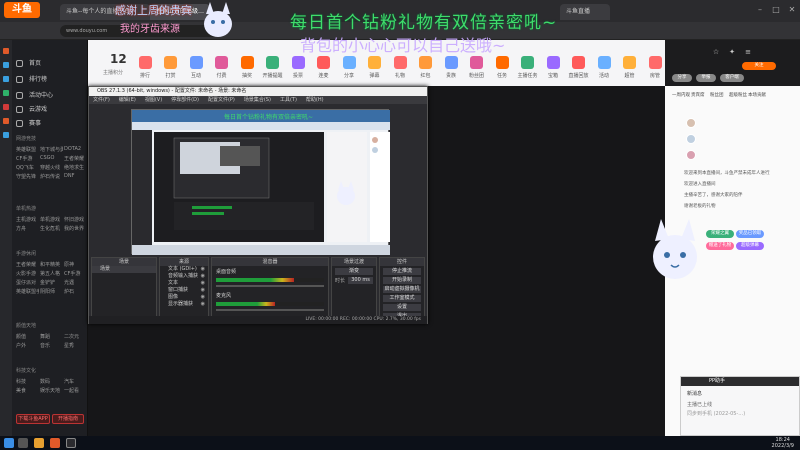  What do you see at coordinates (51, 167) in the screenshot?
I see `category-link: 穿越火线` at bounding box center [51, 167].